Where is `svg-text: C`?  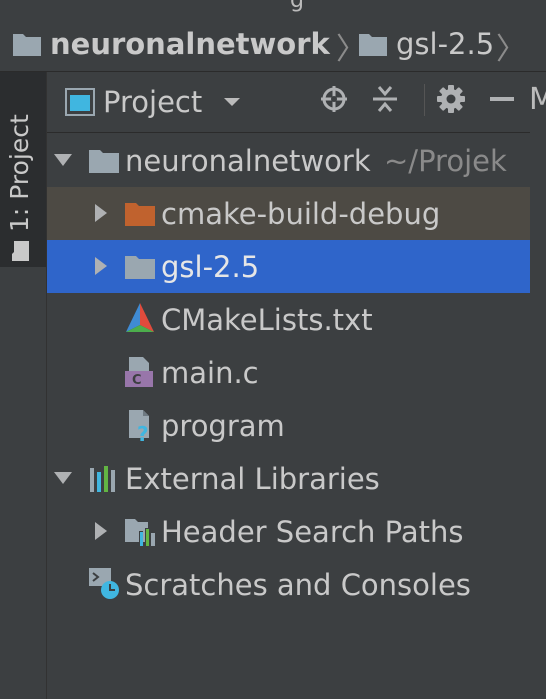
svg-text: C is located at coordinates (137, 380).